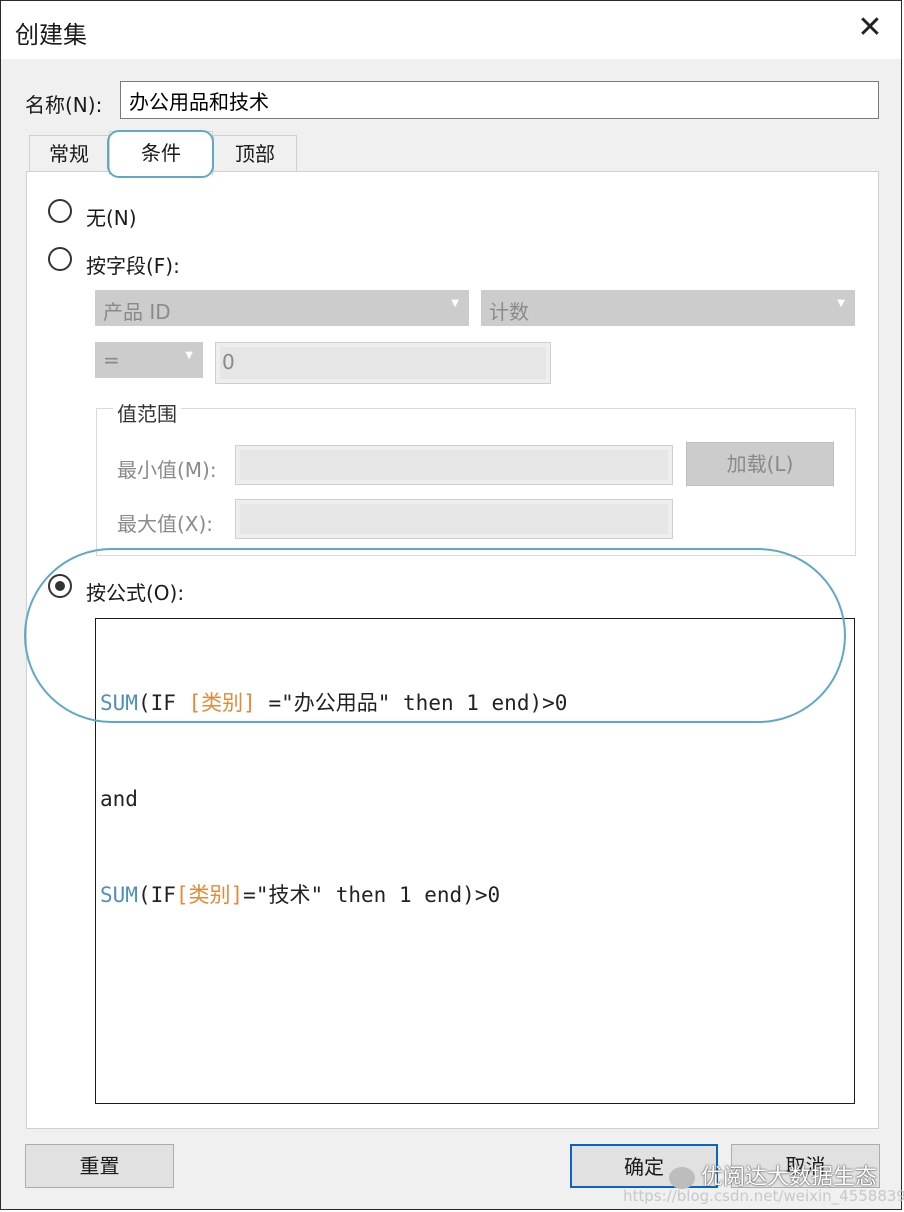  I want to click on dialog-title: 创建集, so click(51, 35).